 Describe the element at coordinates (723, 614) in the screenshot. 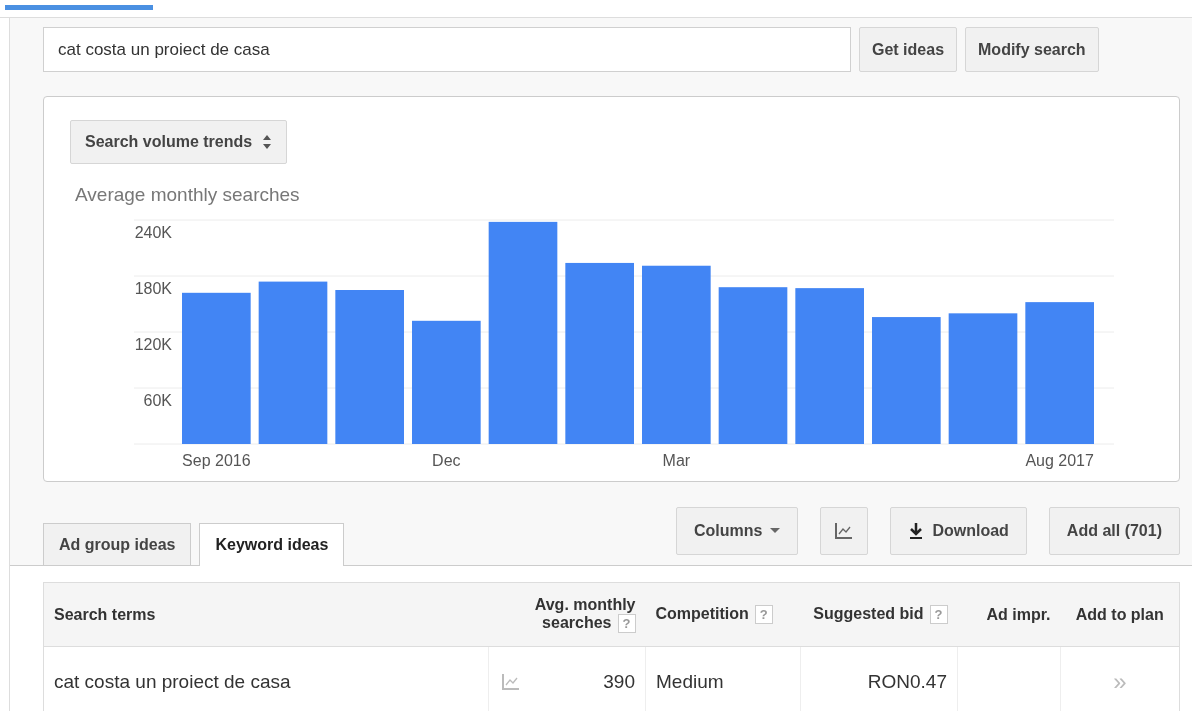

I see `column-header: Competition ?` at that location.